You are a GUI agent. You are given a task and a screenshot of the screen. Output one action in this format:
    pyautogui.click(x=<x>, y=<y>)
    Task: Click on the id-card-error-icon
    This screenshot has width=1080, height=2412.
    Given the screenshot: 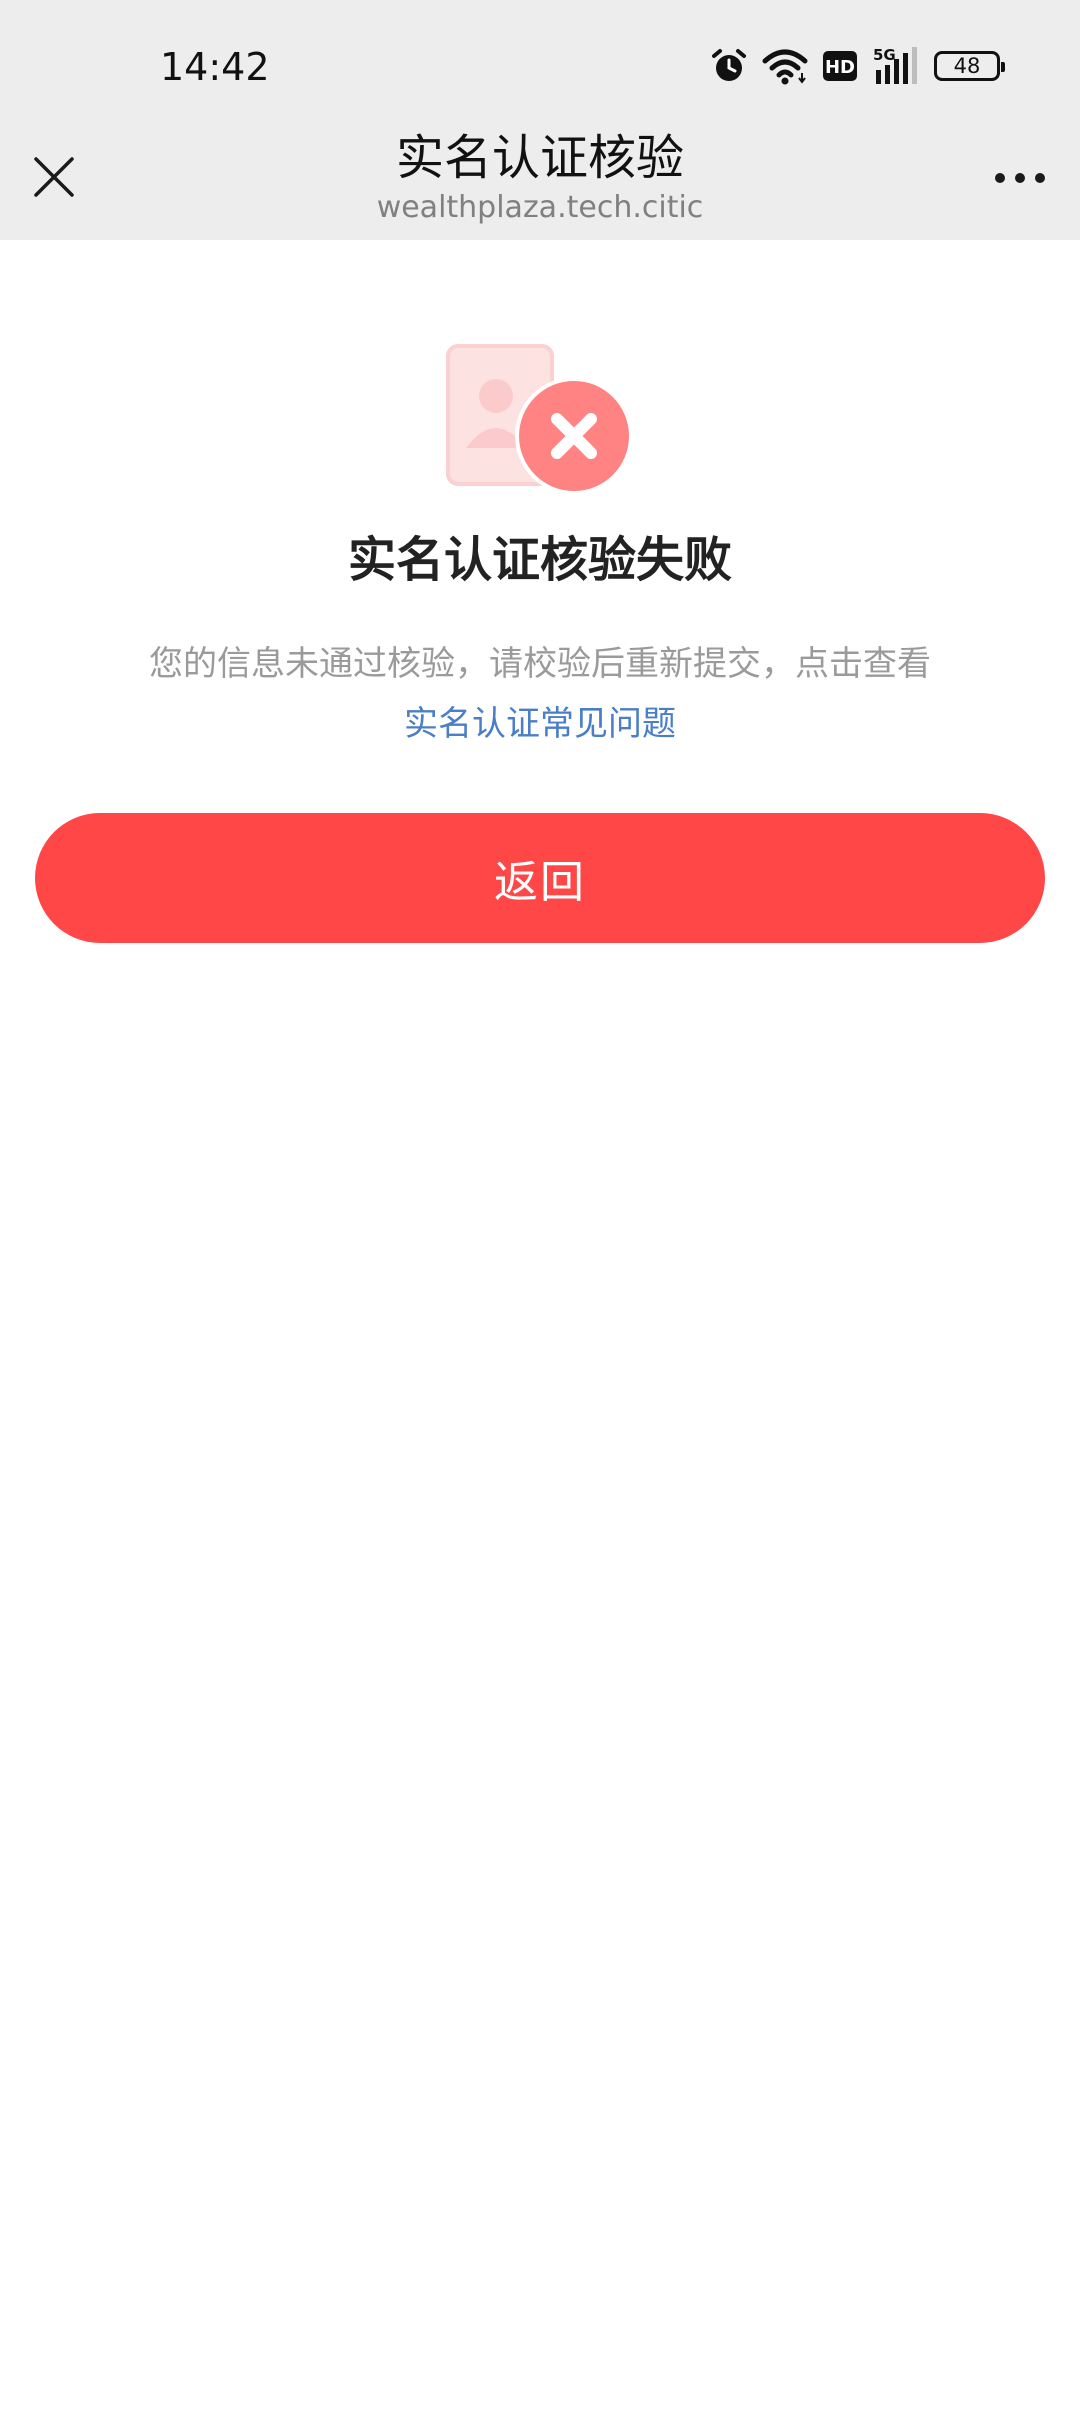 What is the action you would take?
    pyautogui.click(x=540, y=425)
    